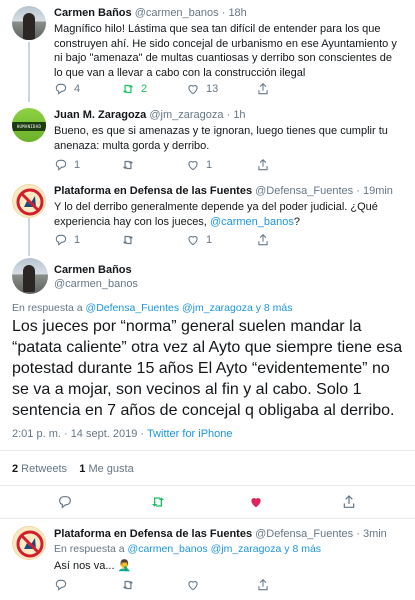 The height and width of the screenshot is (600, 415). What do you see at coordinates (186, 115) in the screenshot?
I see `author-handle: @jm_zaragoza` at bounding box center [186, 115].